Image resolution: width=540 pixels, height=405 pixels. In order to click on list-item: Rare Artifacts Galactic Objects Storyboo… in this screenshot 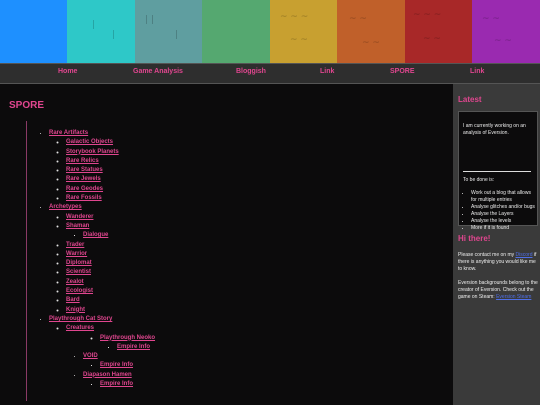, I will do `click(251, 166)`.